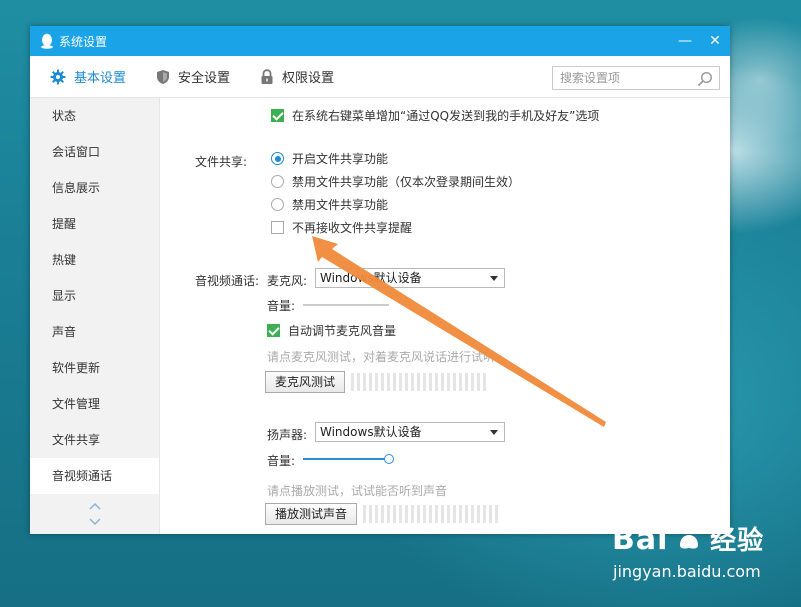 The height and width of the screenshot is (607, 801). I want to click on search-input, so click(625, 78).